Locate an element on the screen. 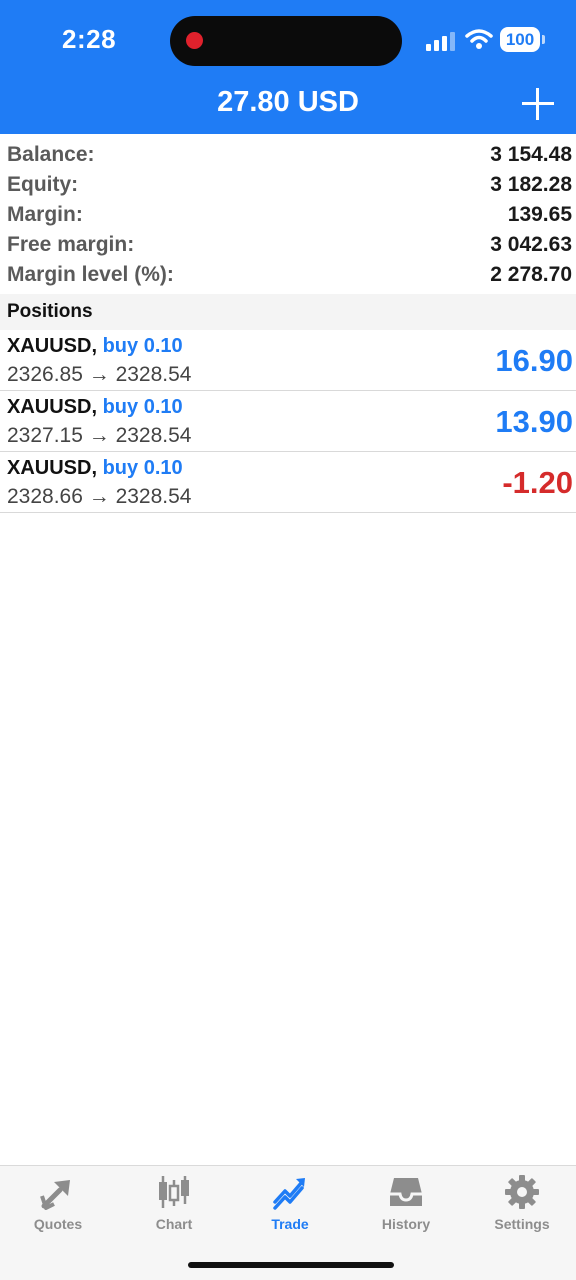 This screenshot has height=1280, width=576. cellular-signal-icon is located at coordinates (442, 41).